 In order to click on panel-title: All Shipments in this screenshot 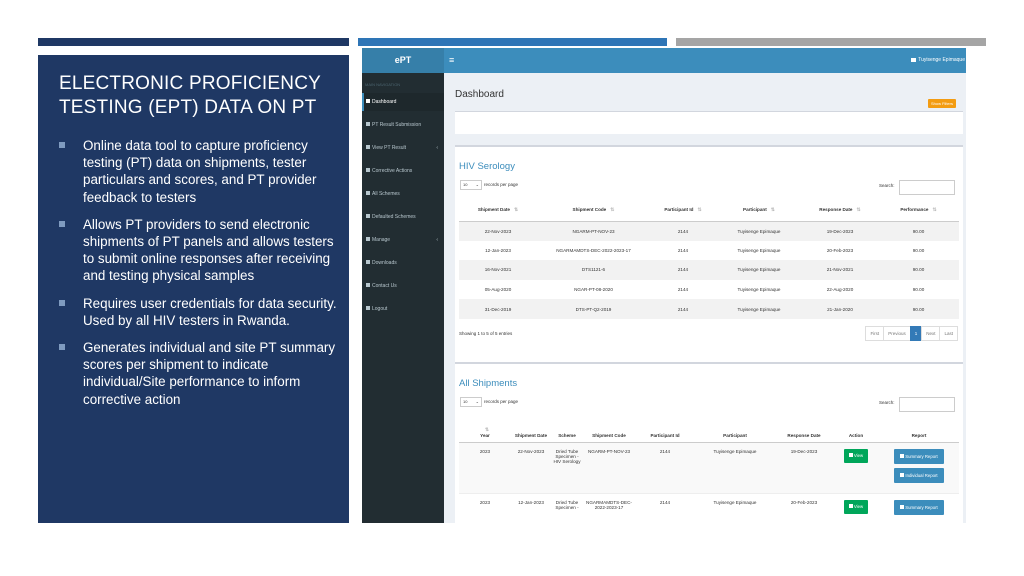, I will do `click(488, 383)`.